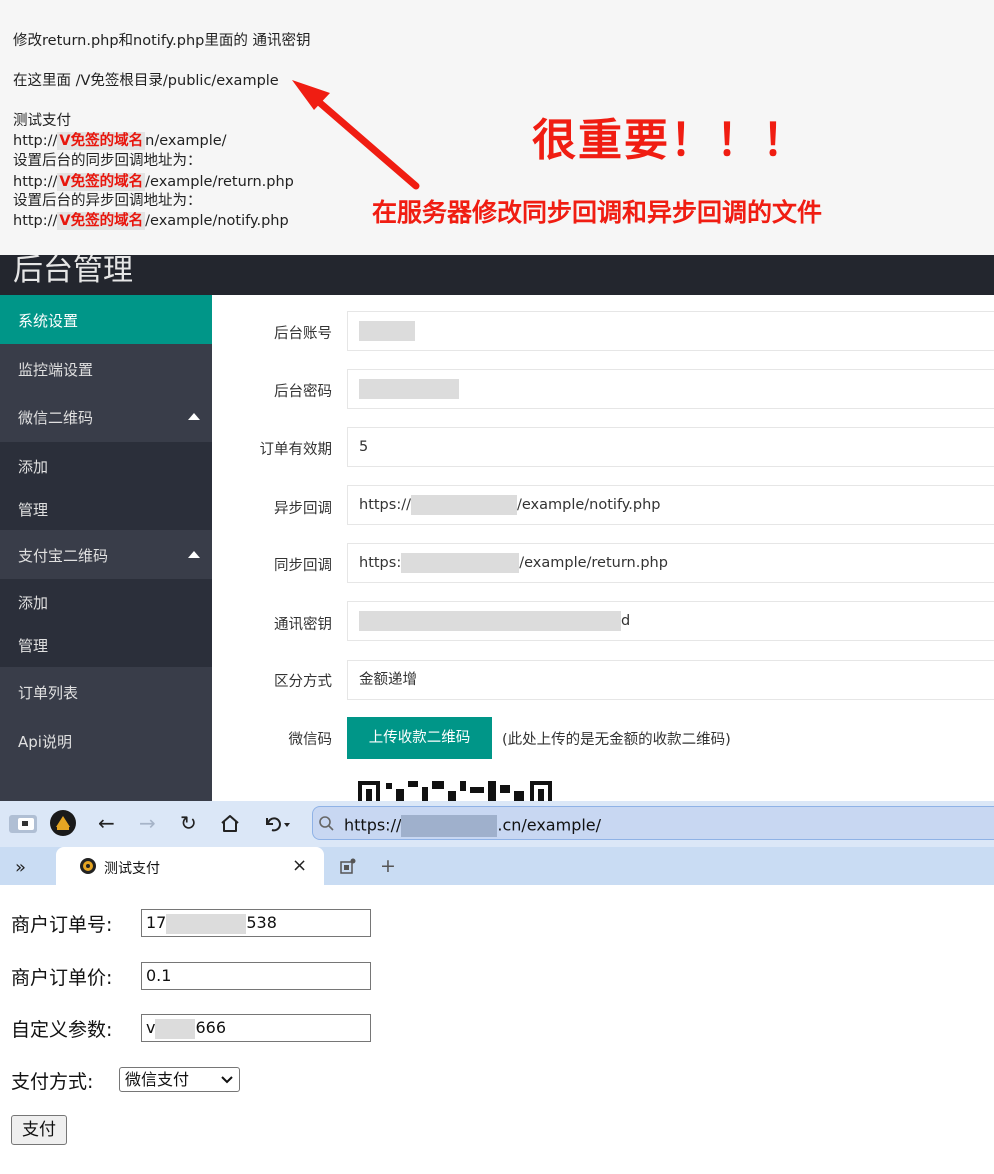  I want to click on sidebar-item-wechat-add: 添加, so click(33, 466).